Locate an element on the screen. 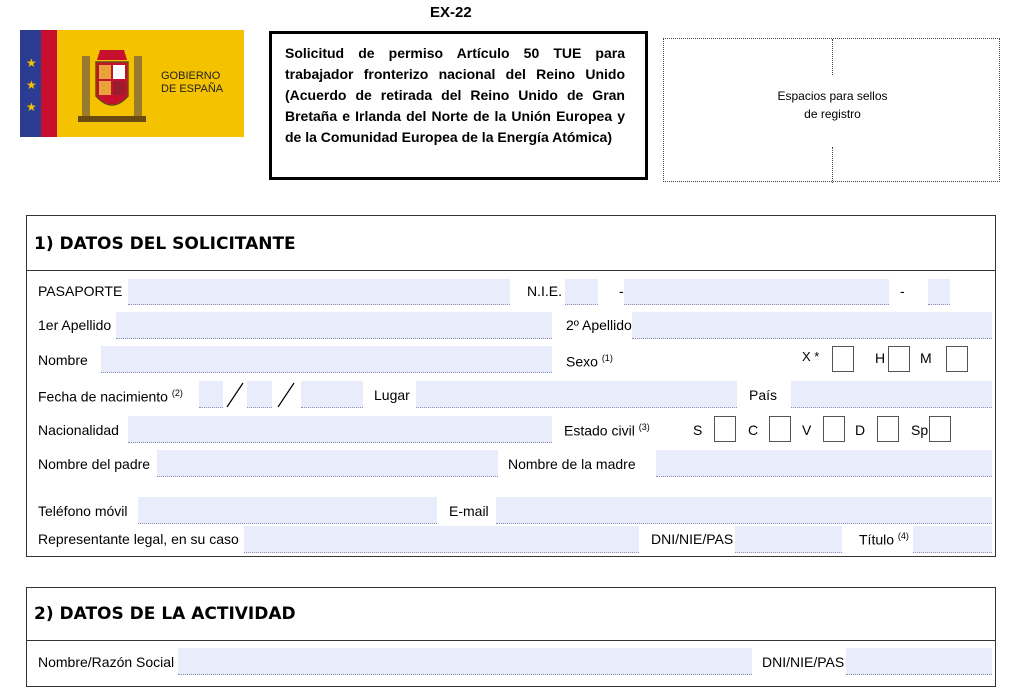 The image size is (1024, 687). mobile-phone-label: Teléfono móvil is located at coordinates (83, 511).